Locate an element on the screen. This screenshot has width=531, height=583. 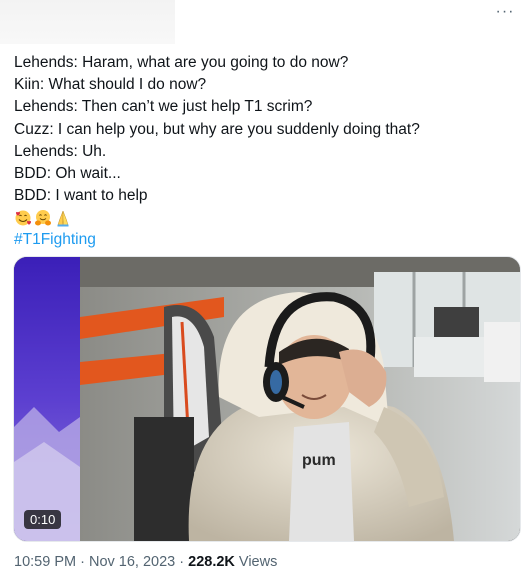
tweet-line: Kiin: What should I do now? is located at coordinates (110, 85).